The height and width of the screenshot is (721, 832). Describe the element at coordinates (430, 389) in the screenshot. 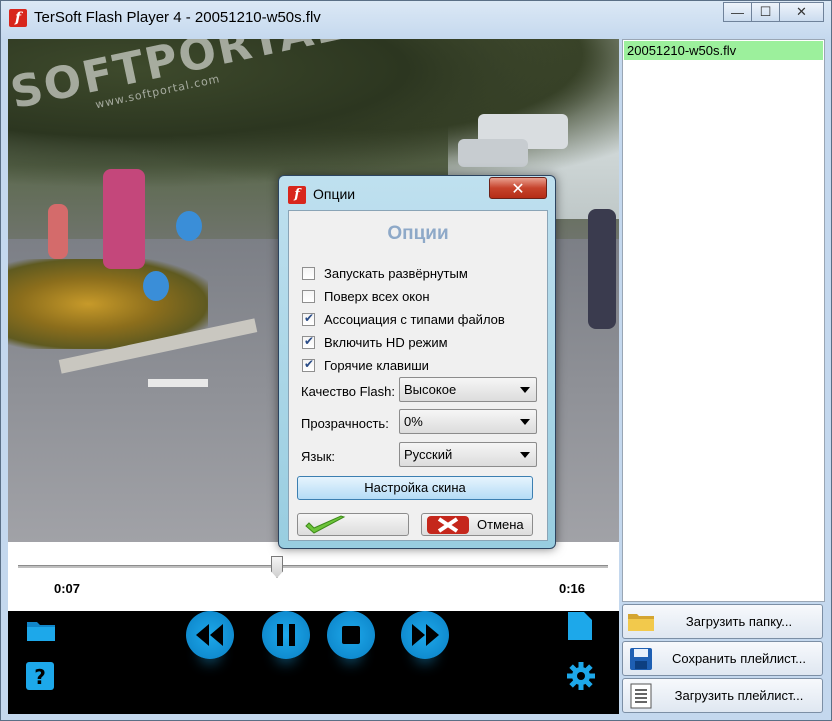

I see `quality-value: Высокое` at that location.